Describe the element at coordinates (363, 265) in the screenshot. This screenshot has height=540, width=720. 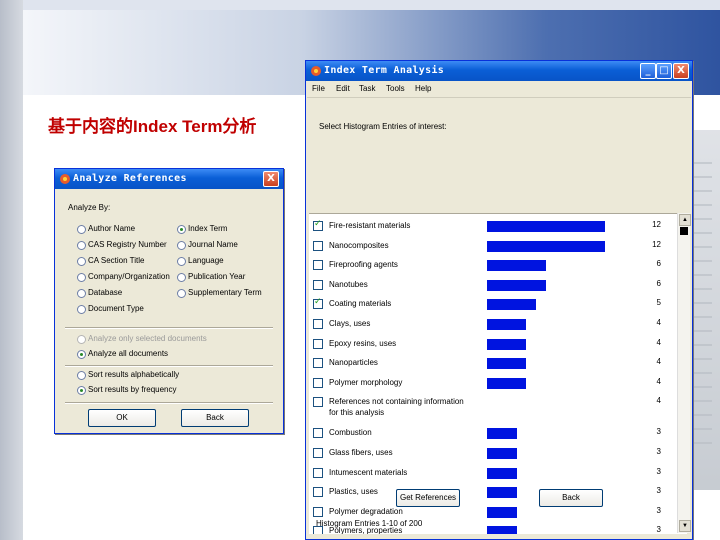
I see `entry-label: Fireproofing agents` at that location.